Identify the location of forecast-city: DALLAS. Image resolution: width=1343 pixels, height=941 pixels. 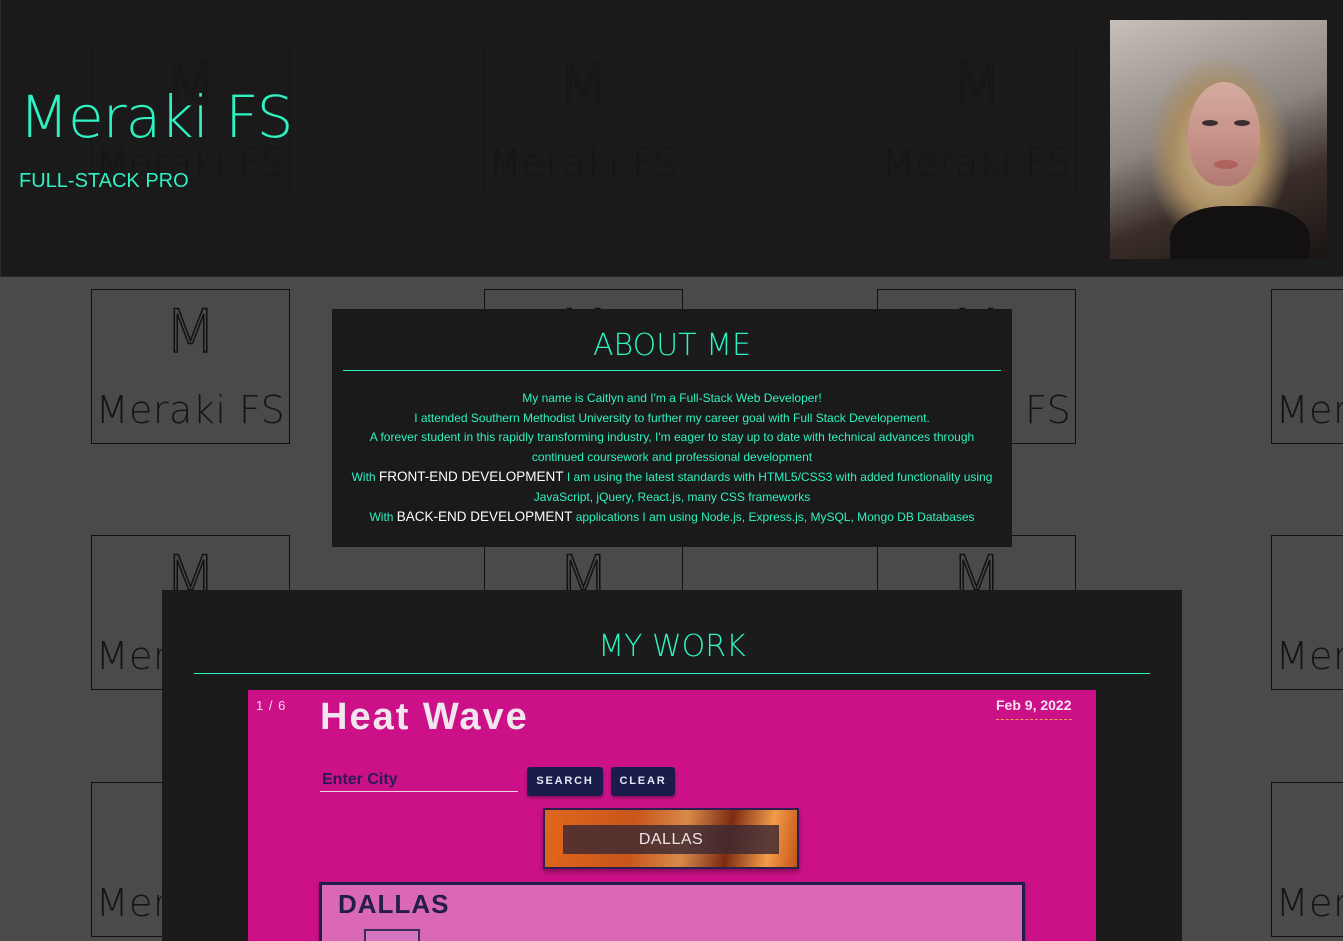
(394, 904).